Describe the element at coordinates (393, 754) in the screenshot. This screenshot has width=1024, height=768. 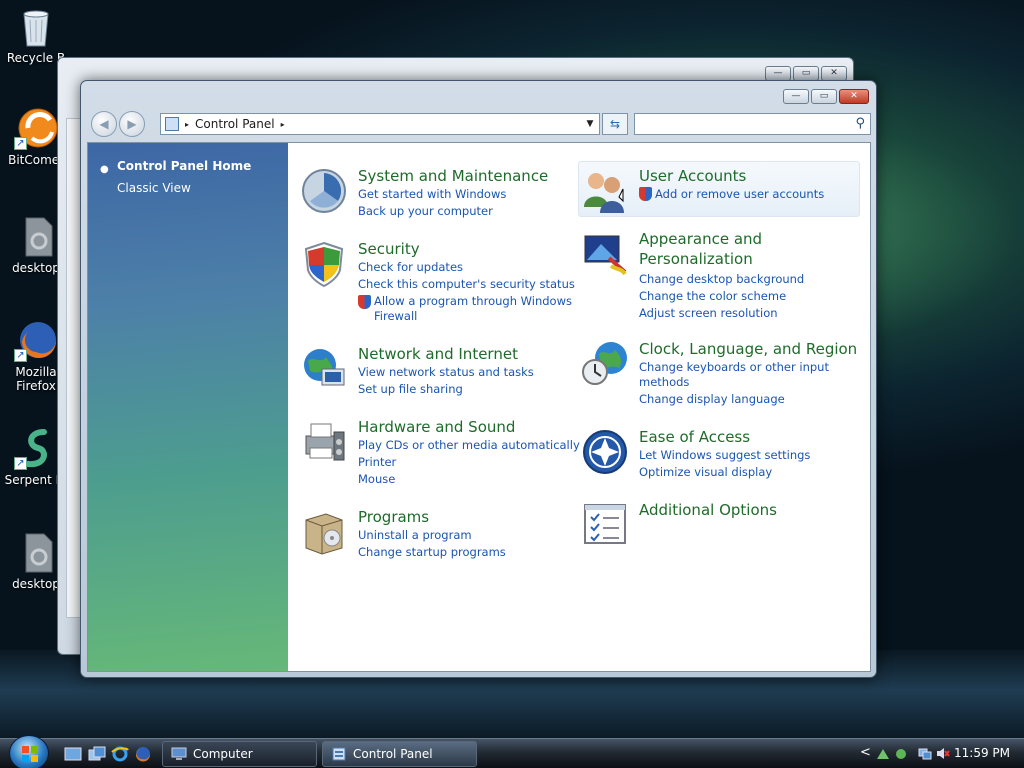
I see `taskbar-button-label: Control Panel` at that location.